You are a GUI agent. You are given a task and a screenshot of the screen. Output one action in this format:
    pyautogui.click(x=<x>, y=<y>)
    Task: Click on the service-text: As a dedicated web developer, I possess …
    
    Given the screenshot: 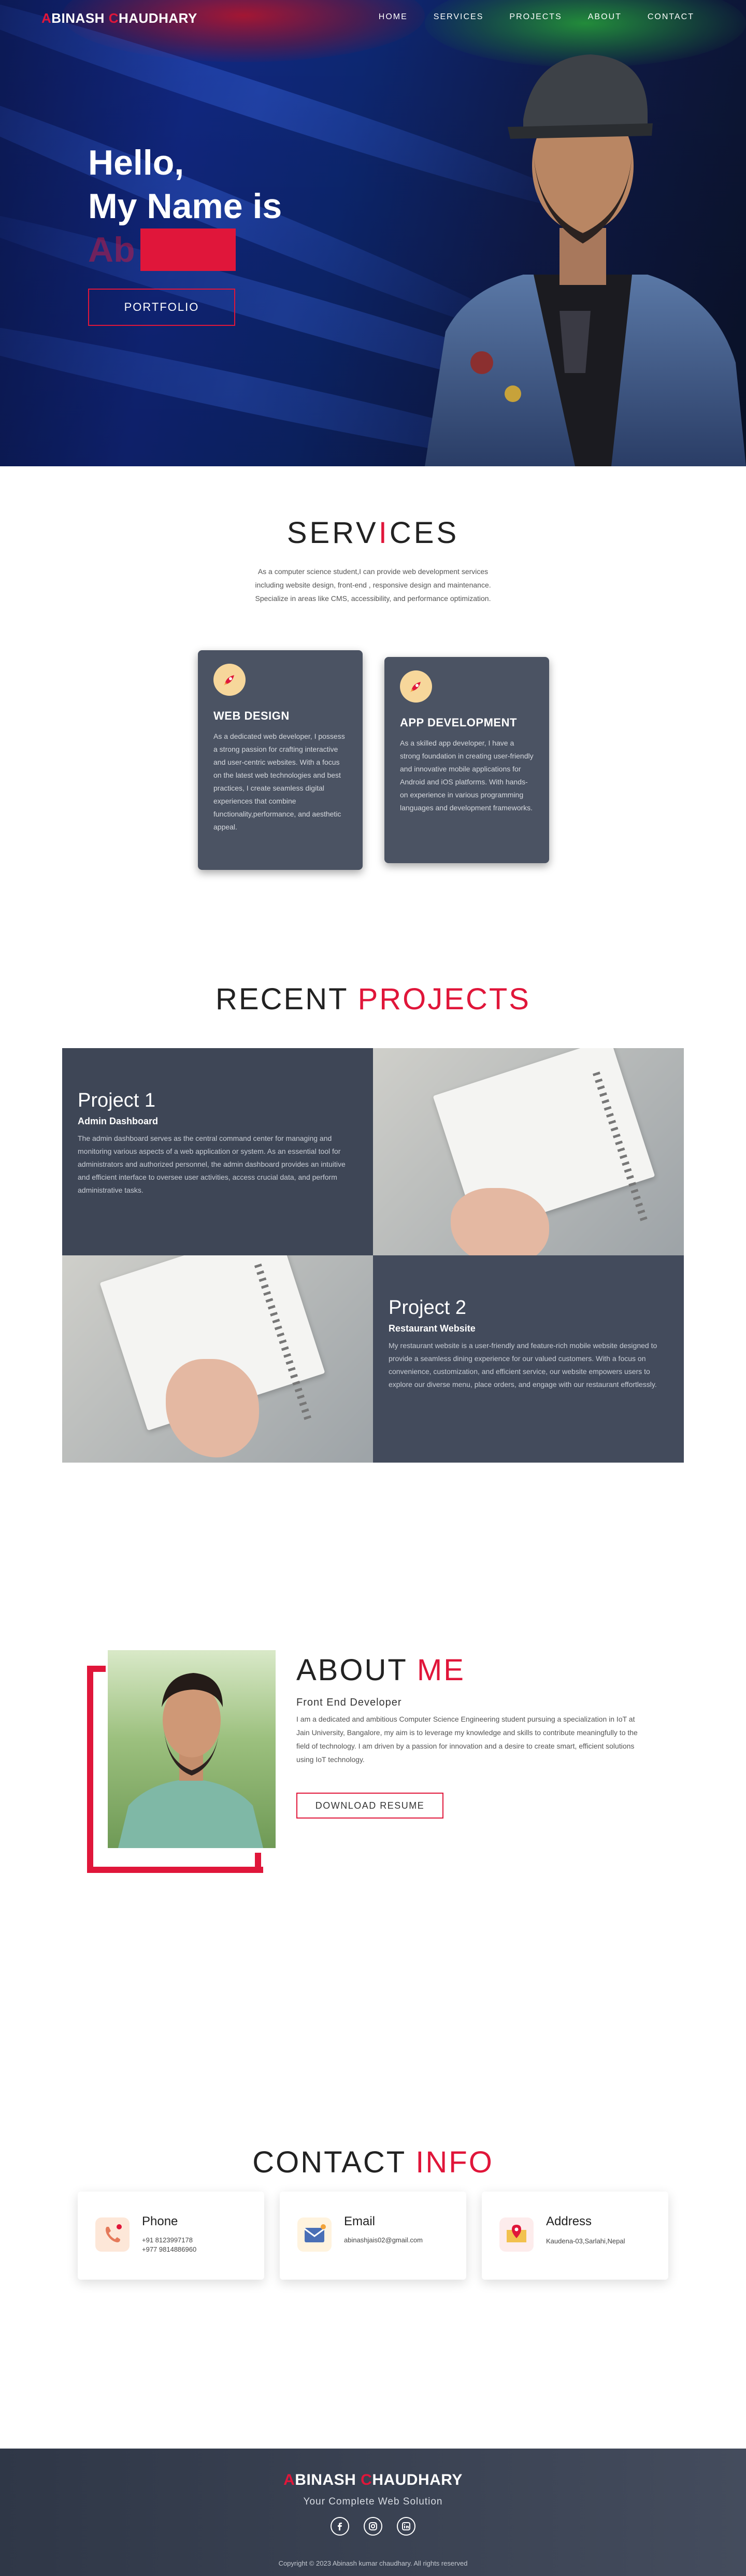 What is the action you would take?
    pyautogui.click(x=279, y=782)
    